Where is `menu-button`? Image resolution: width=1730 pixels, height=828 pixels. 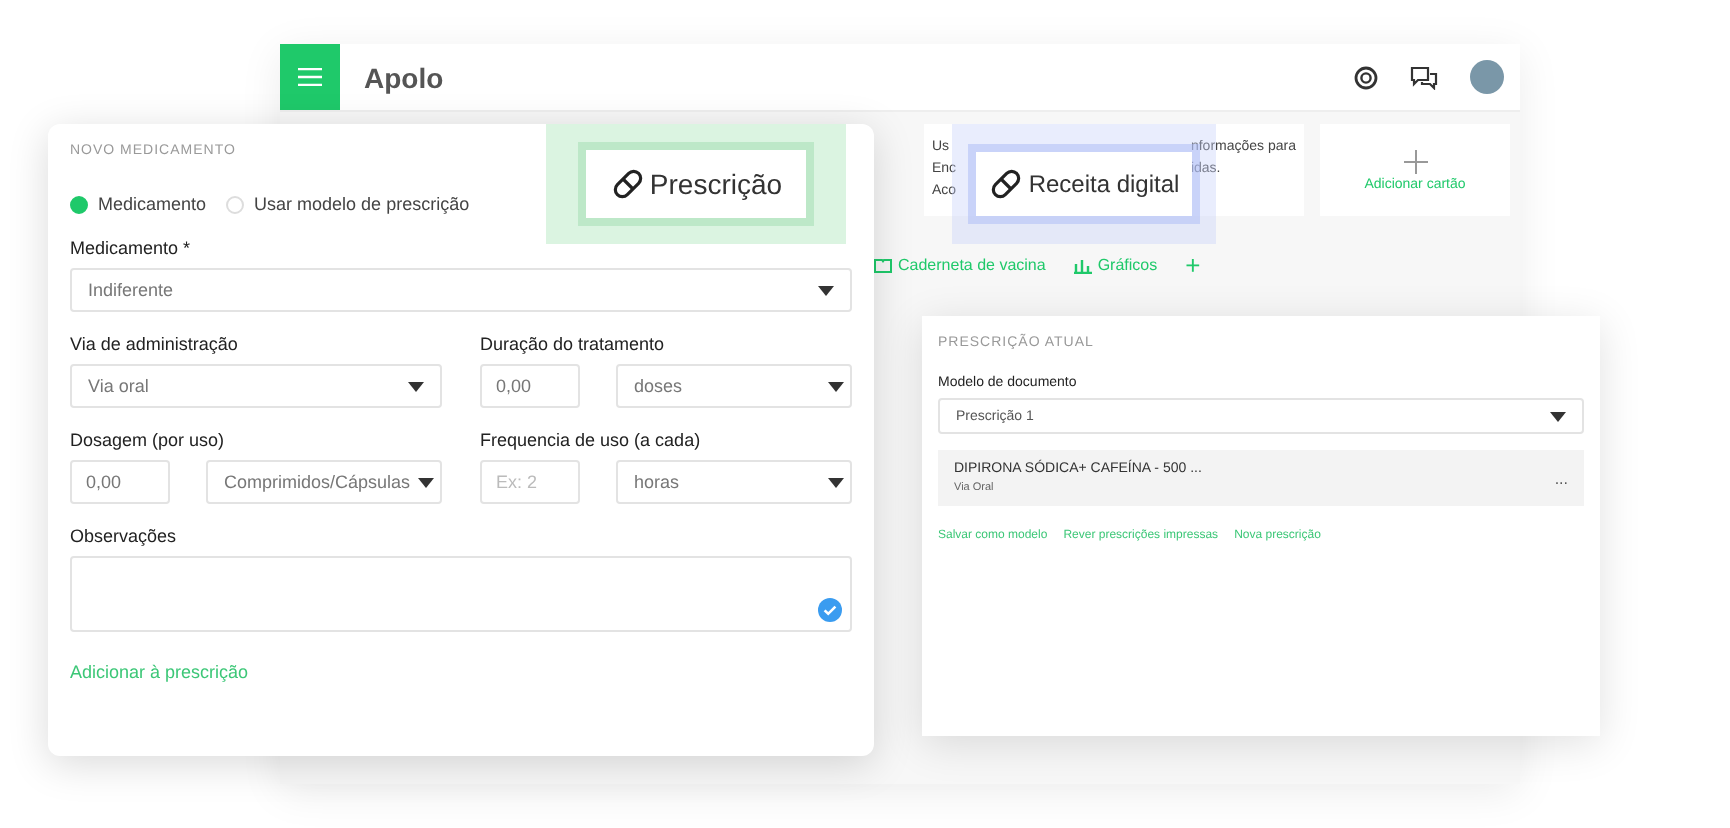 menu-button is located at coordinates (310, 77).